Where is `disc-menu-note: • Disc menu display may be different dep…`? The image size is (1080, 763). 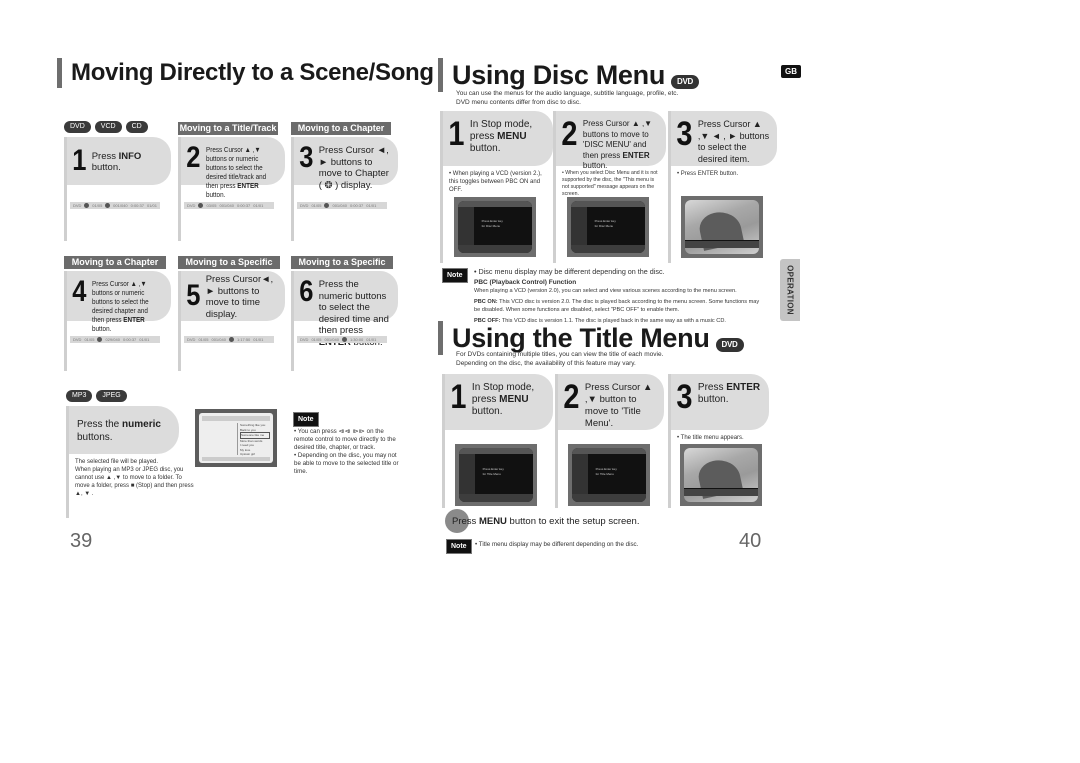
disc-menu-note: • Disc menu display may be different dep… is located at coordinates (617, 295).